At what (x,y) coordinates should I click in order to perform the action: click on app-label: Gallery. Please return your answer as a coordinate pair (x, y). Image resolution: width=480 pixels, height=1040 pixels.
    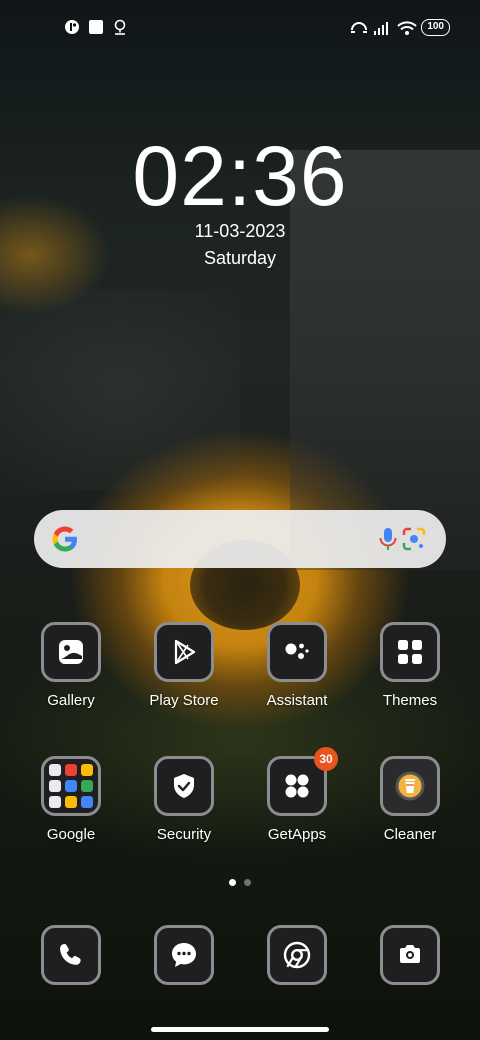
    Looking at the image, I should click on (71, 700).